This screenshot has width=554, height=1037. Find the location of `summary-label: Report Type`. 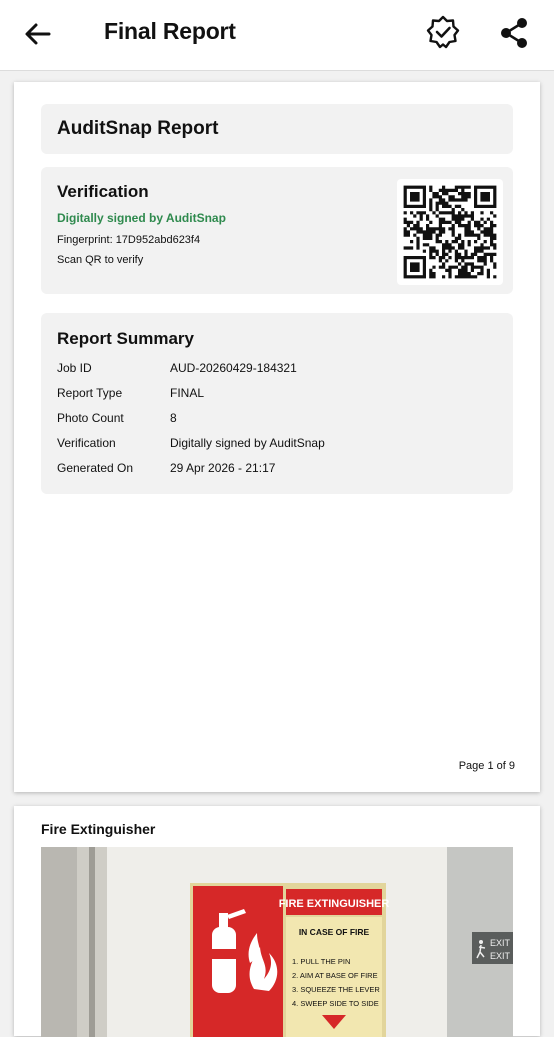

summary-label: Report Type is located at coordinates (90, 393).